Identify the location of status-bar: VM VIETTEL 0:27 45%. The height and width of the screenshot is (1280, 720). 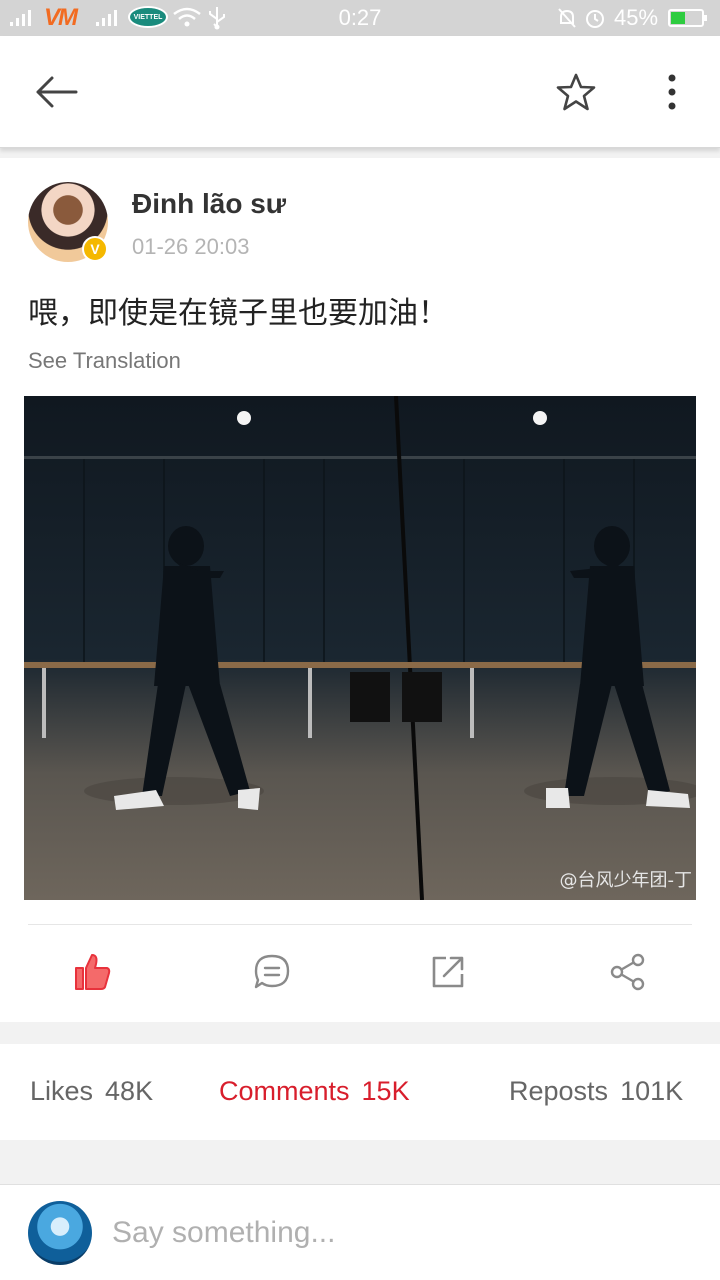
(360, 18).